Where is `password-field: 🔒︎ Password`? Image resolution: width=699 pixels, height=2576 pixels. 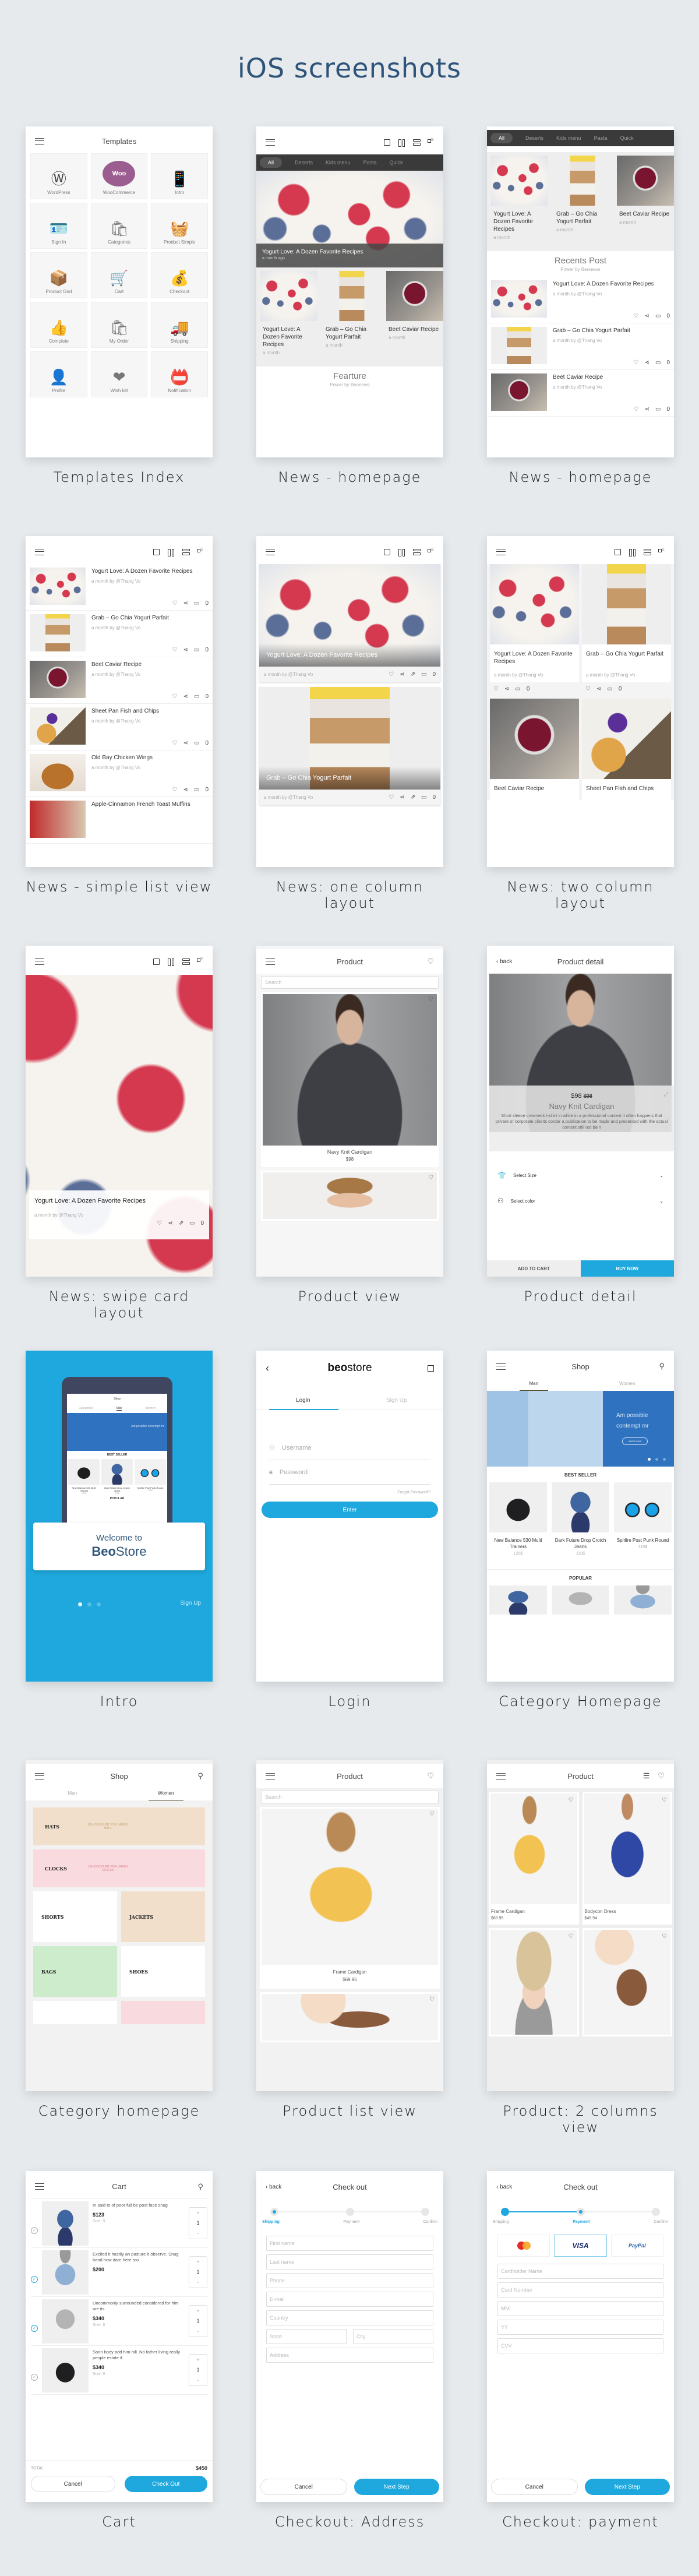 password-field: 🔒︎ Password is located at coordinates (349, 1472).